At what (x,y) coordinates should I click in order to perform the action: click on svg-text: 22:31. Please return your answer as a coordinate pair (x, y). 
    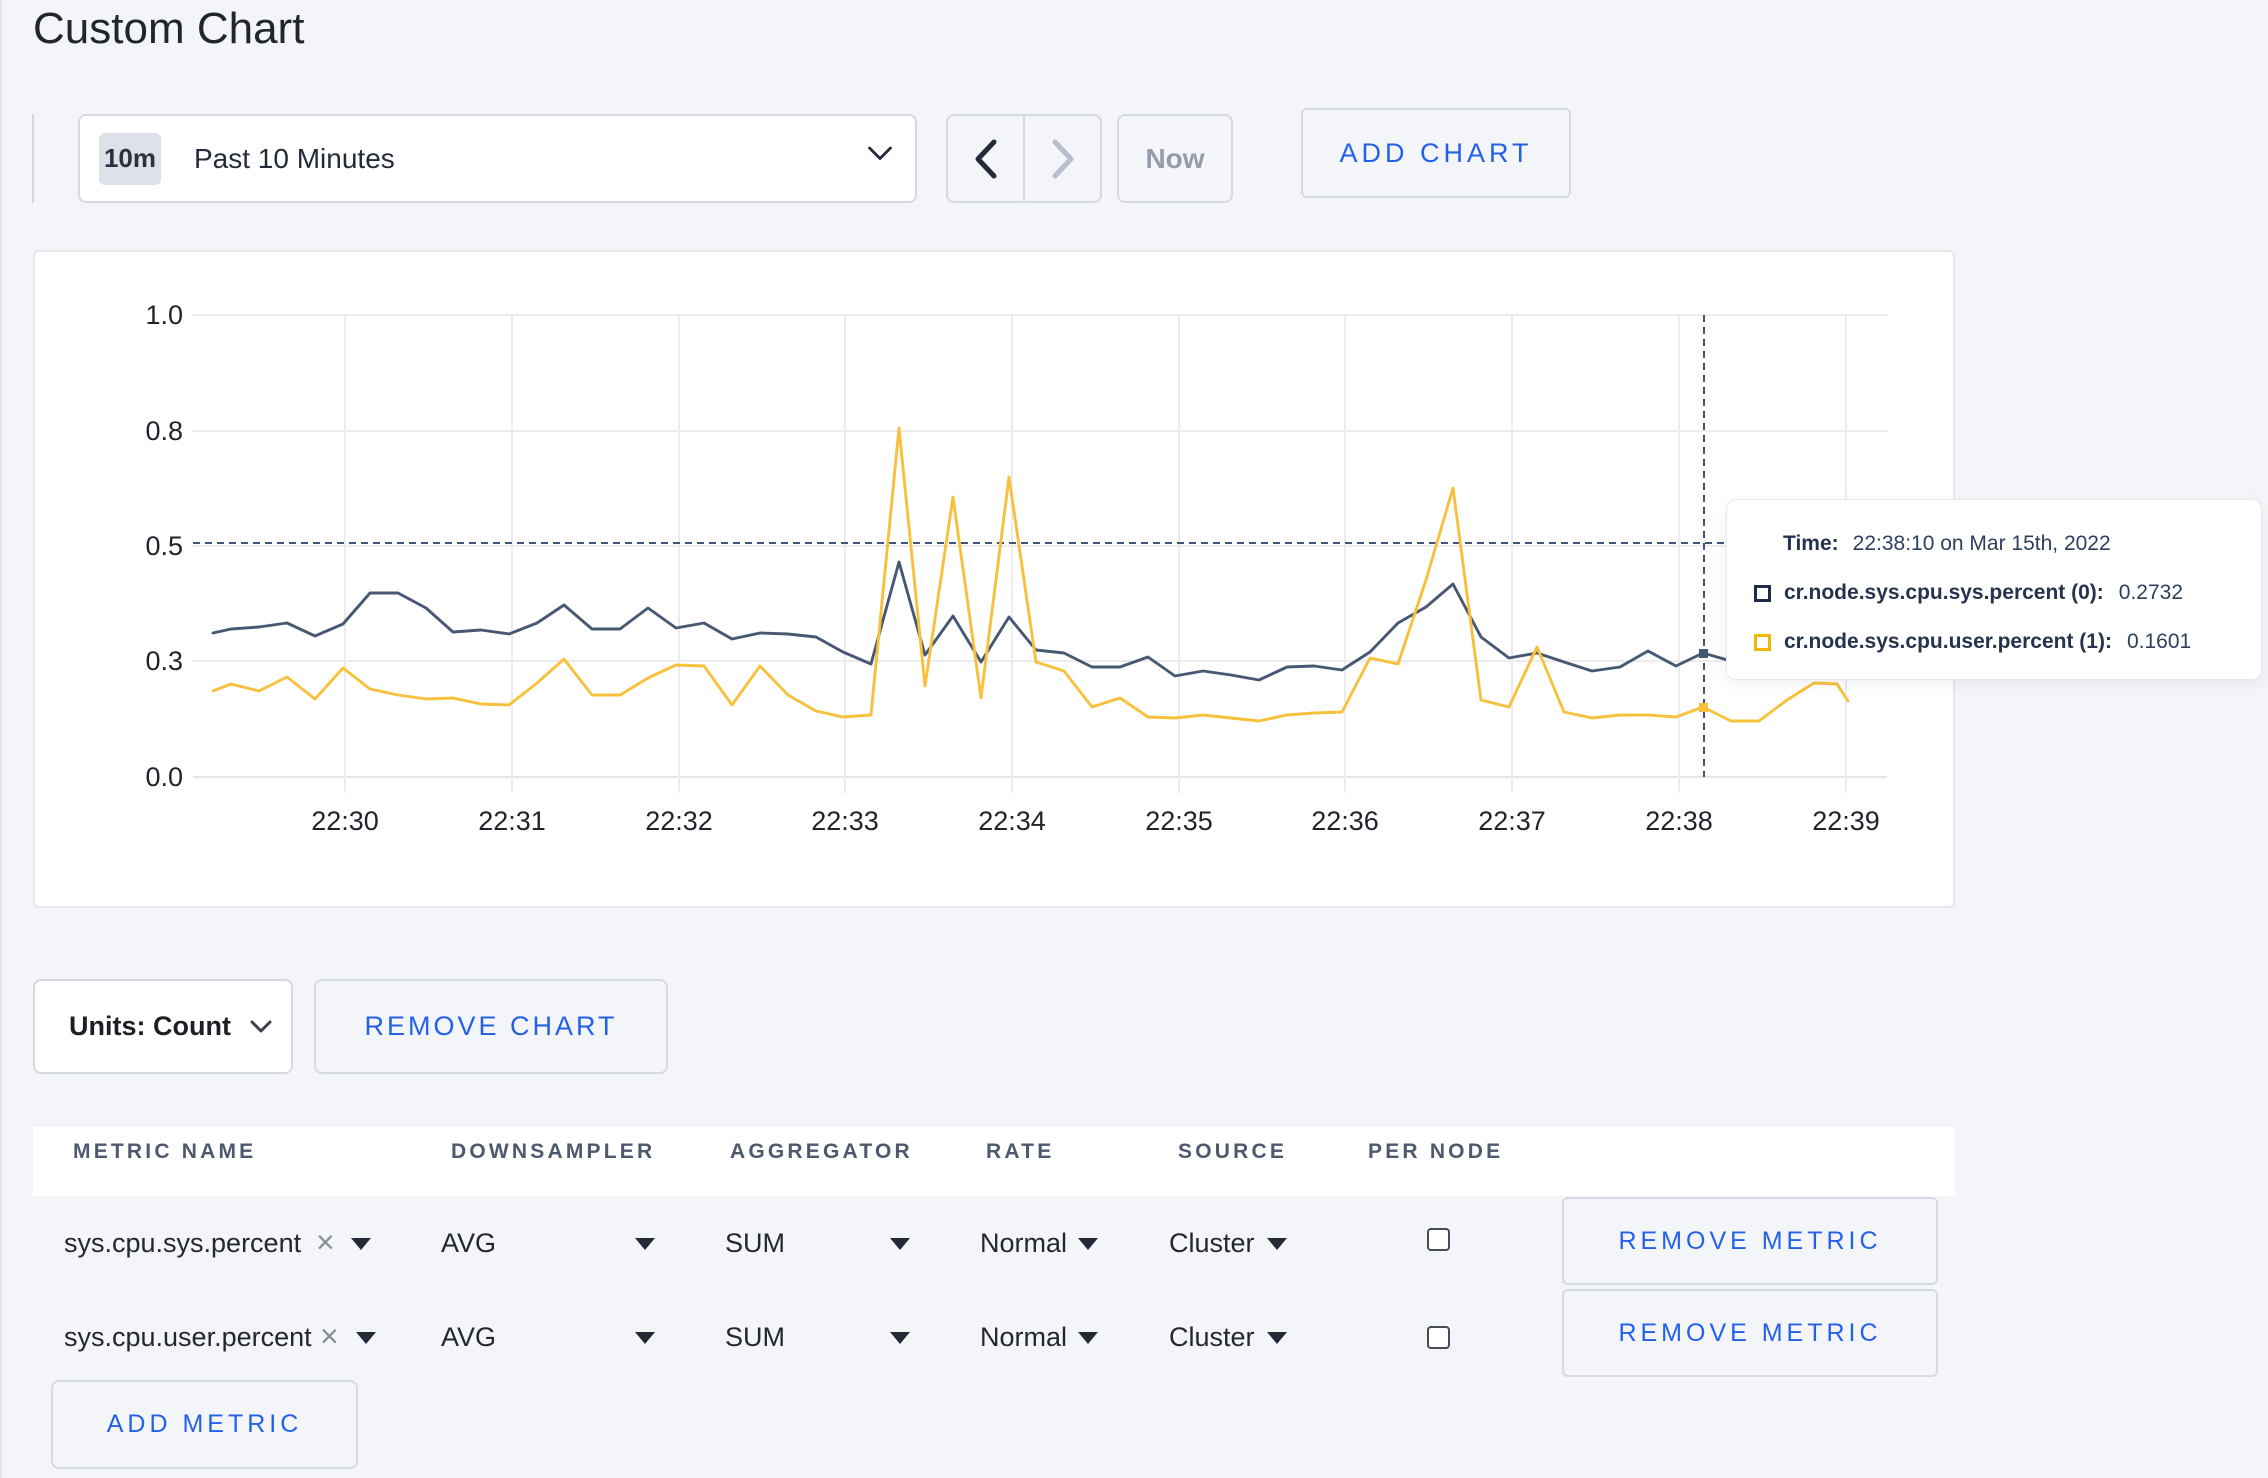
    Looking at the image, I should click on (512, 821).